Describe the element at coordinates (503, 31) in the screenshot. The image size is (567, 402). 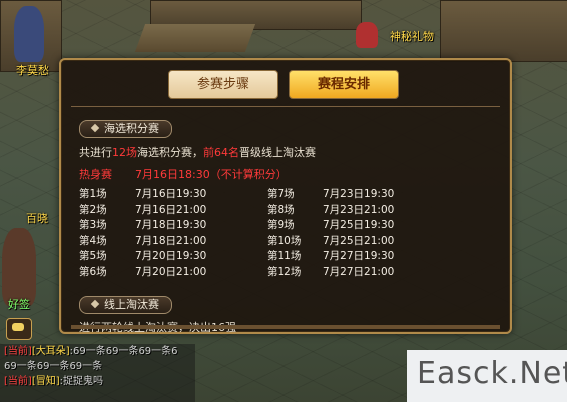
I see `building-right` at that location.